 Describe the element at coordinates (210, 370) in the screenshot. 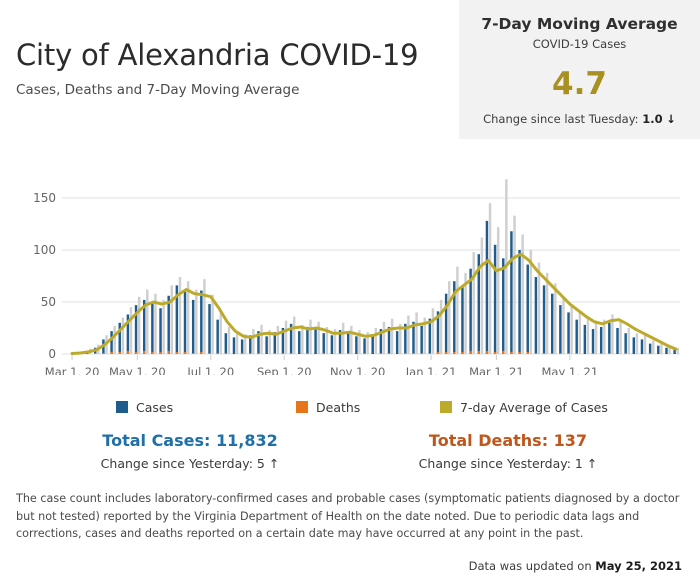

I see `svg-text: Jul 1, 20` at that location.